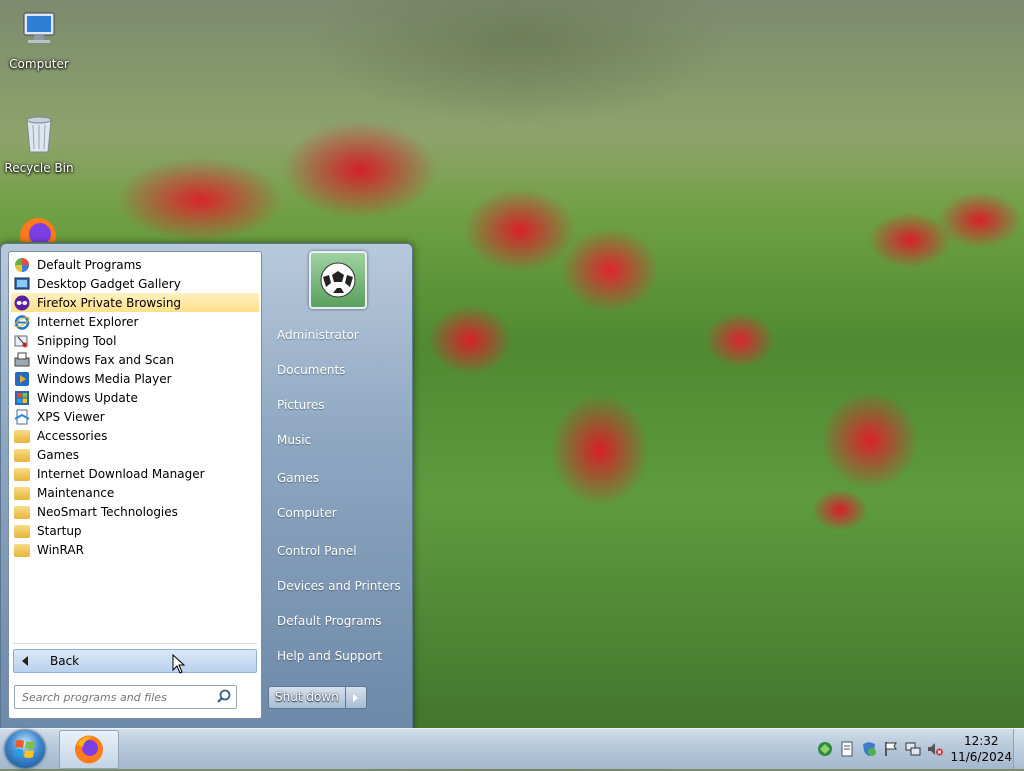  Describe the element at coordinates (307, 697) in the screenshot. I see `shutdown-button: Shut down` at that location.